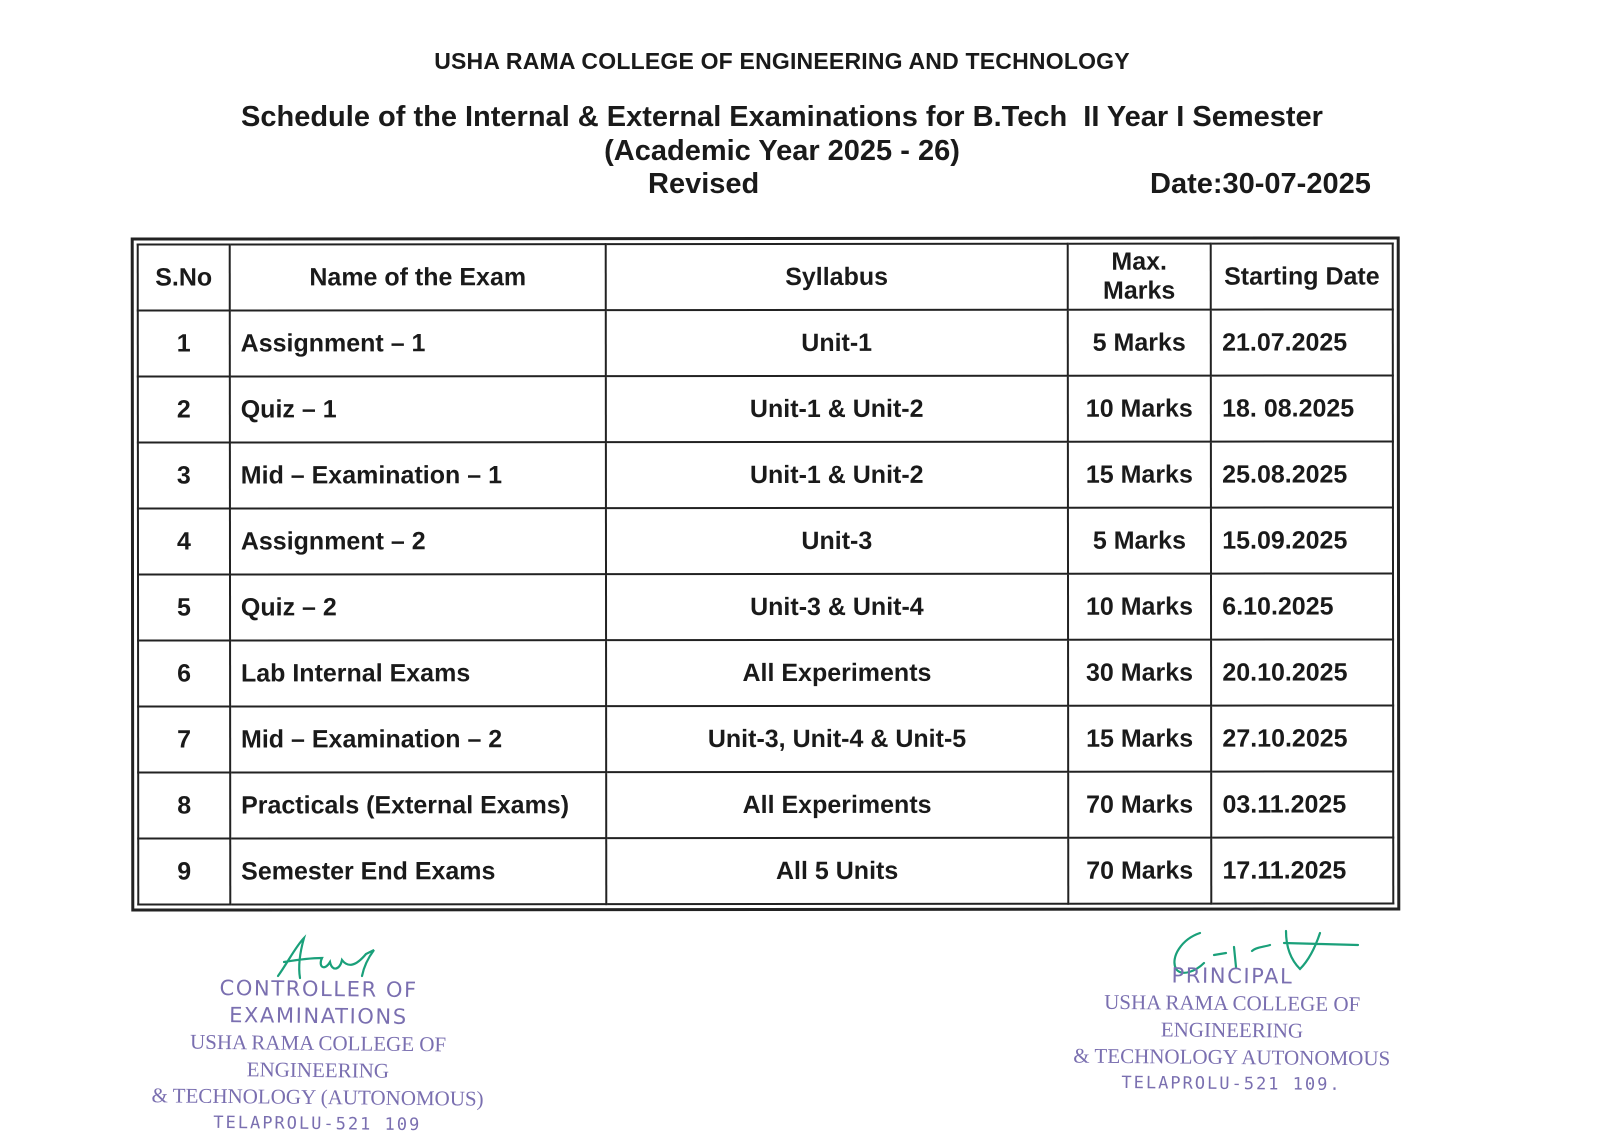 This screenshot has width=1600, height=1140. I want to click on cell-exam-name: Practicals (External Exams), so click(418, 805).